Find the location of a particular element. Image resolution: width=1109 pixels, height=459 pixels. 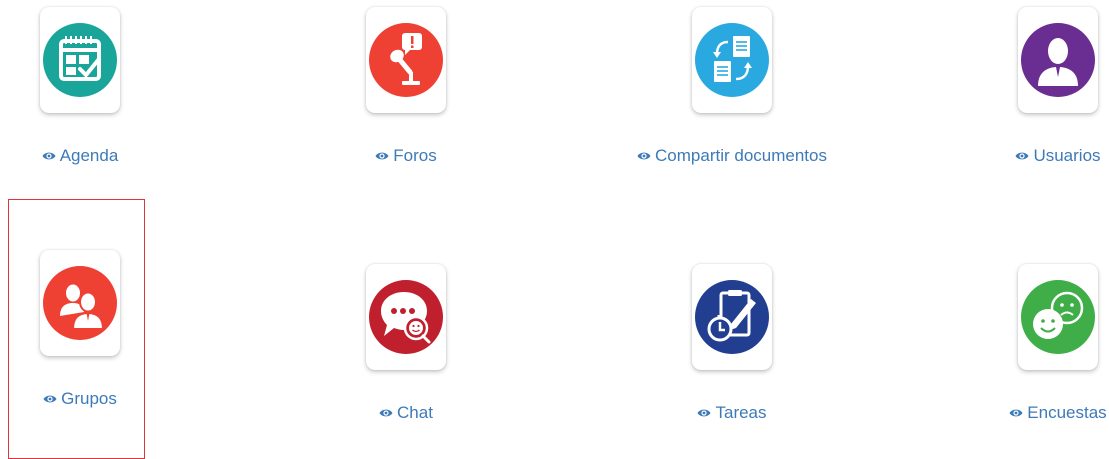

tool-label: Foros is located at coordinates (415, 155).